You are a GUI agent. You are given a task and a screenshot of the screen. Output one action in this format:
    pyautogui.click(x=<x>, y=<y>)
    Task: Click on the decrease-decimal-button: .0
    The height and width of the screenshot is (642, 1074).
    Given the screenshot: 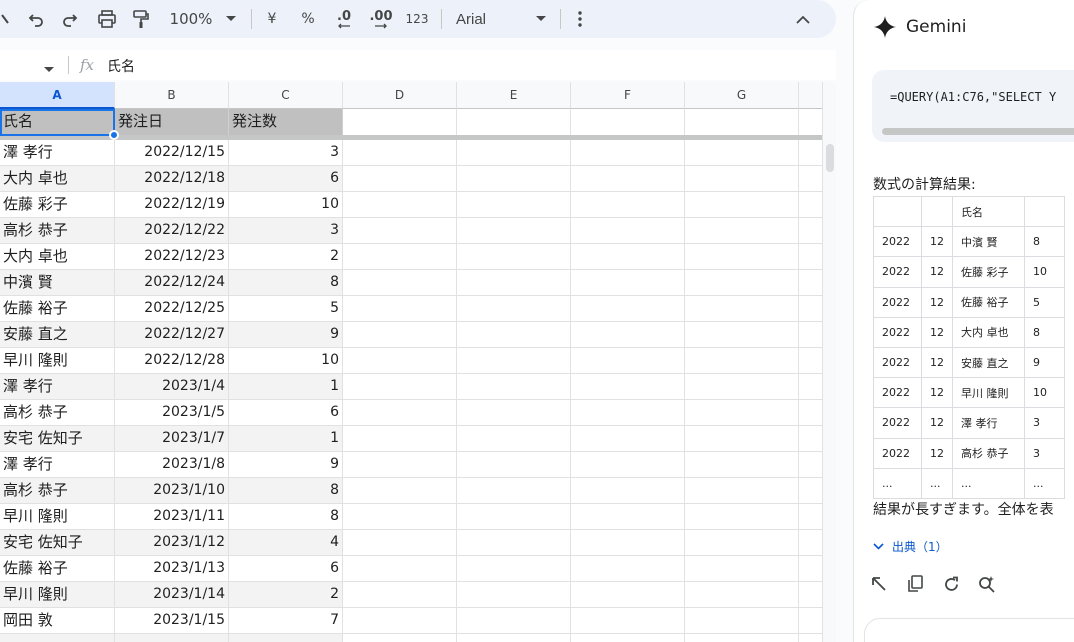 What is the action you would take?
    pyautogui.click(x=344, y=19)
    